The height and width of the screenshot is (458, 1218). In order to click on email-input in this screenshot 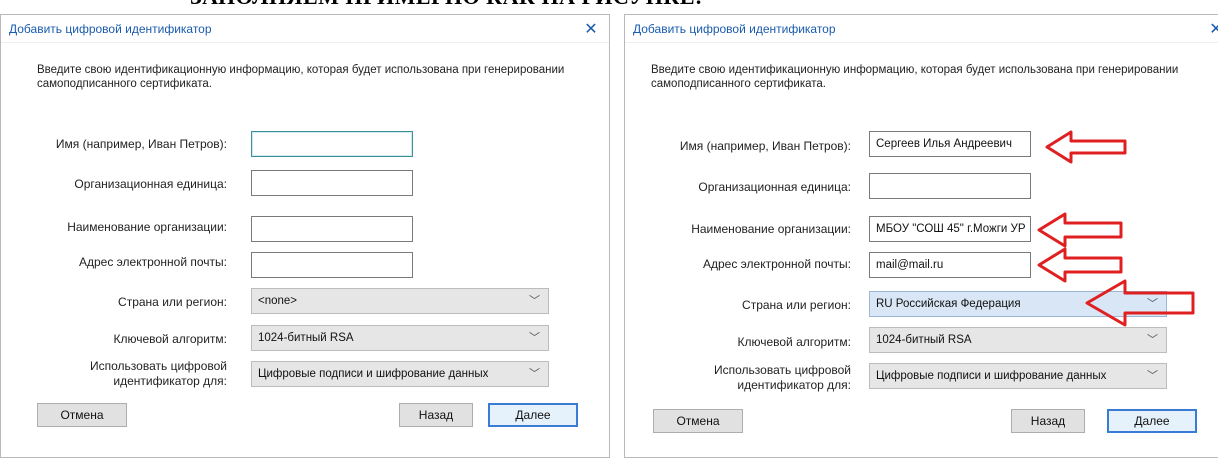, I will do `click(332, 265)`.